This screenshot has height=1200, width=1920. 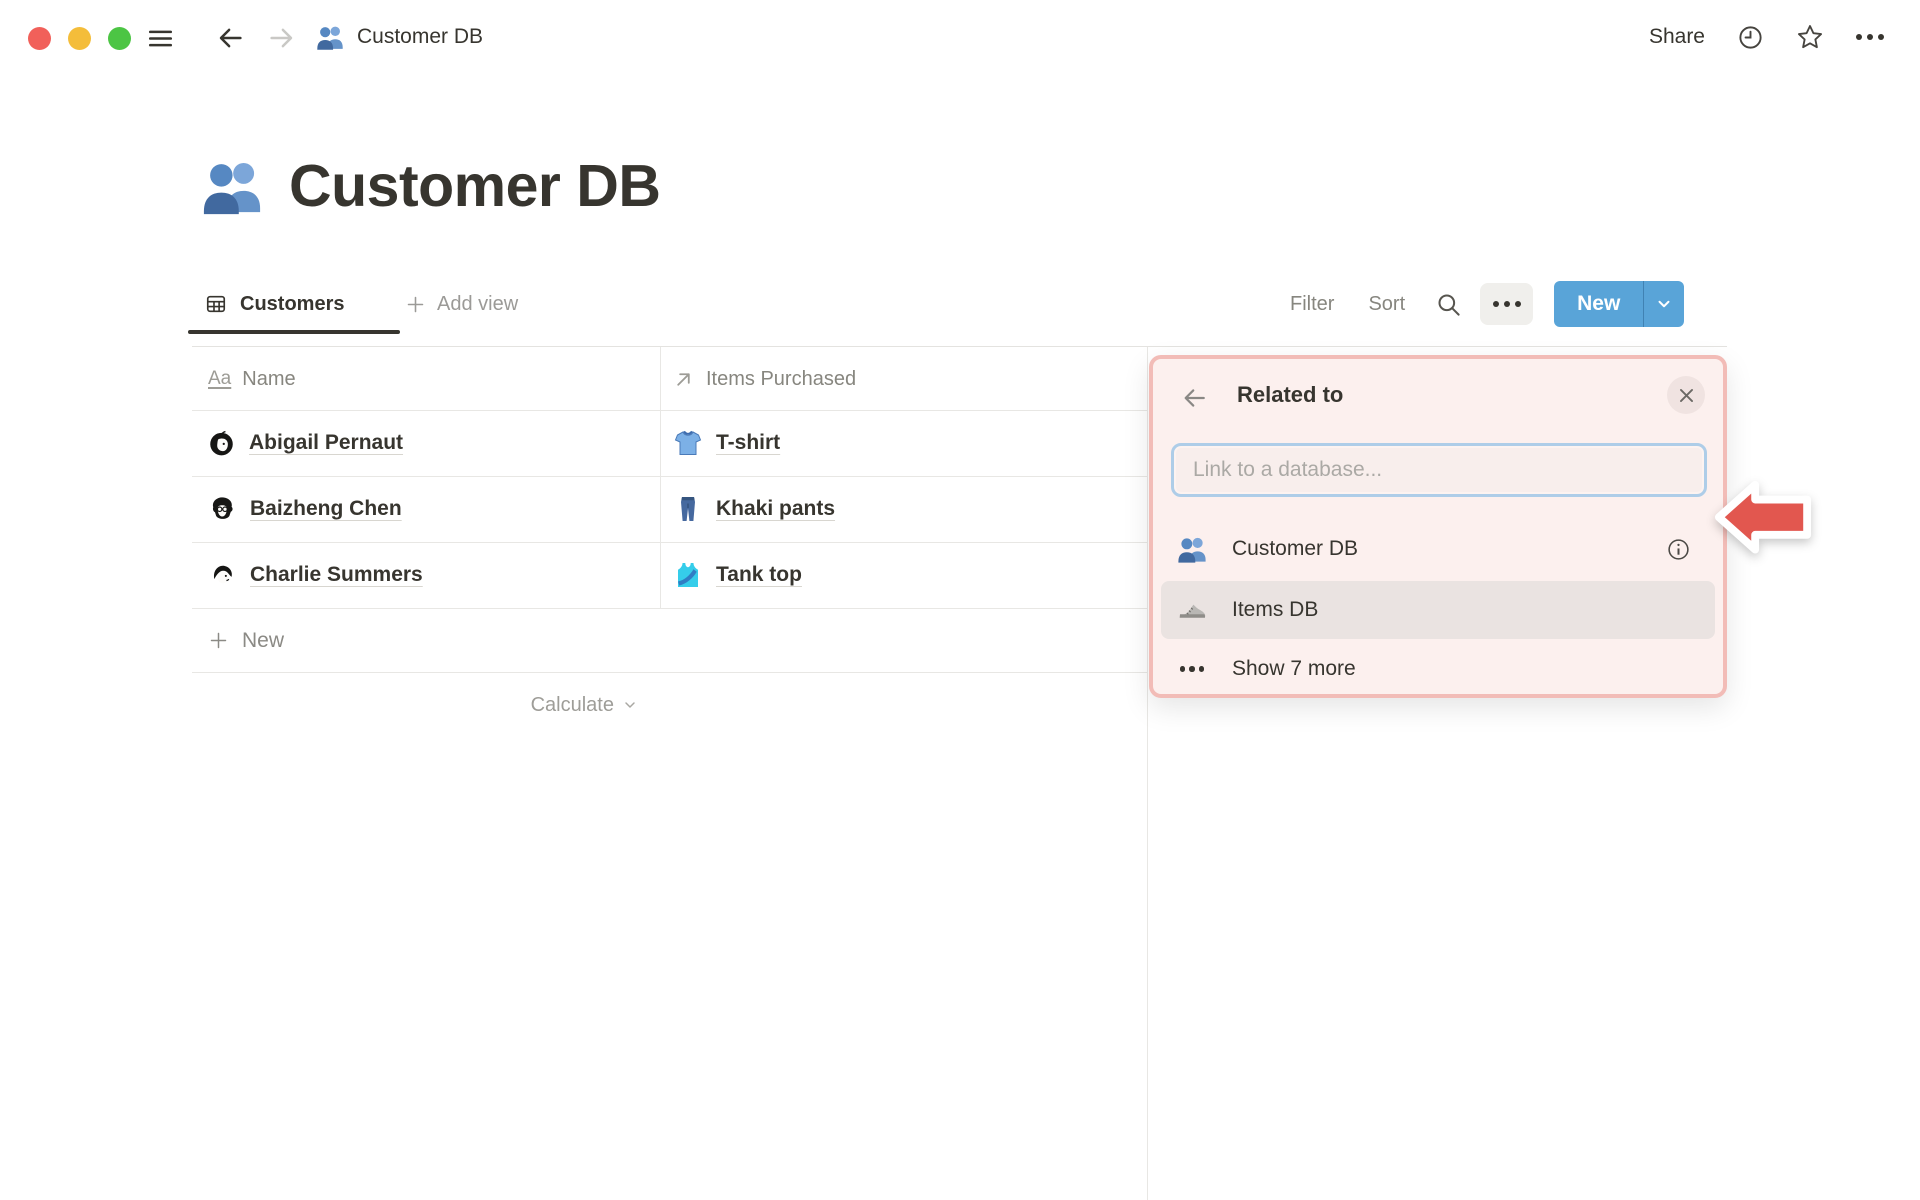 What do you see at coordinates (326, 508) in the screenshot?
I see `row-name: Baizheng Chen` at bounding box center [326, 508].